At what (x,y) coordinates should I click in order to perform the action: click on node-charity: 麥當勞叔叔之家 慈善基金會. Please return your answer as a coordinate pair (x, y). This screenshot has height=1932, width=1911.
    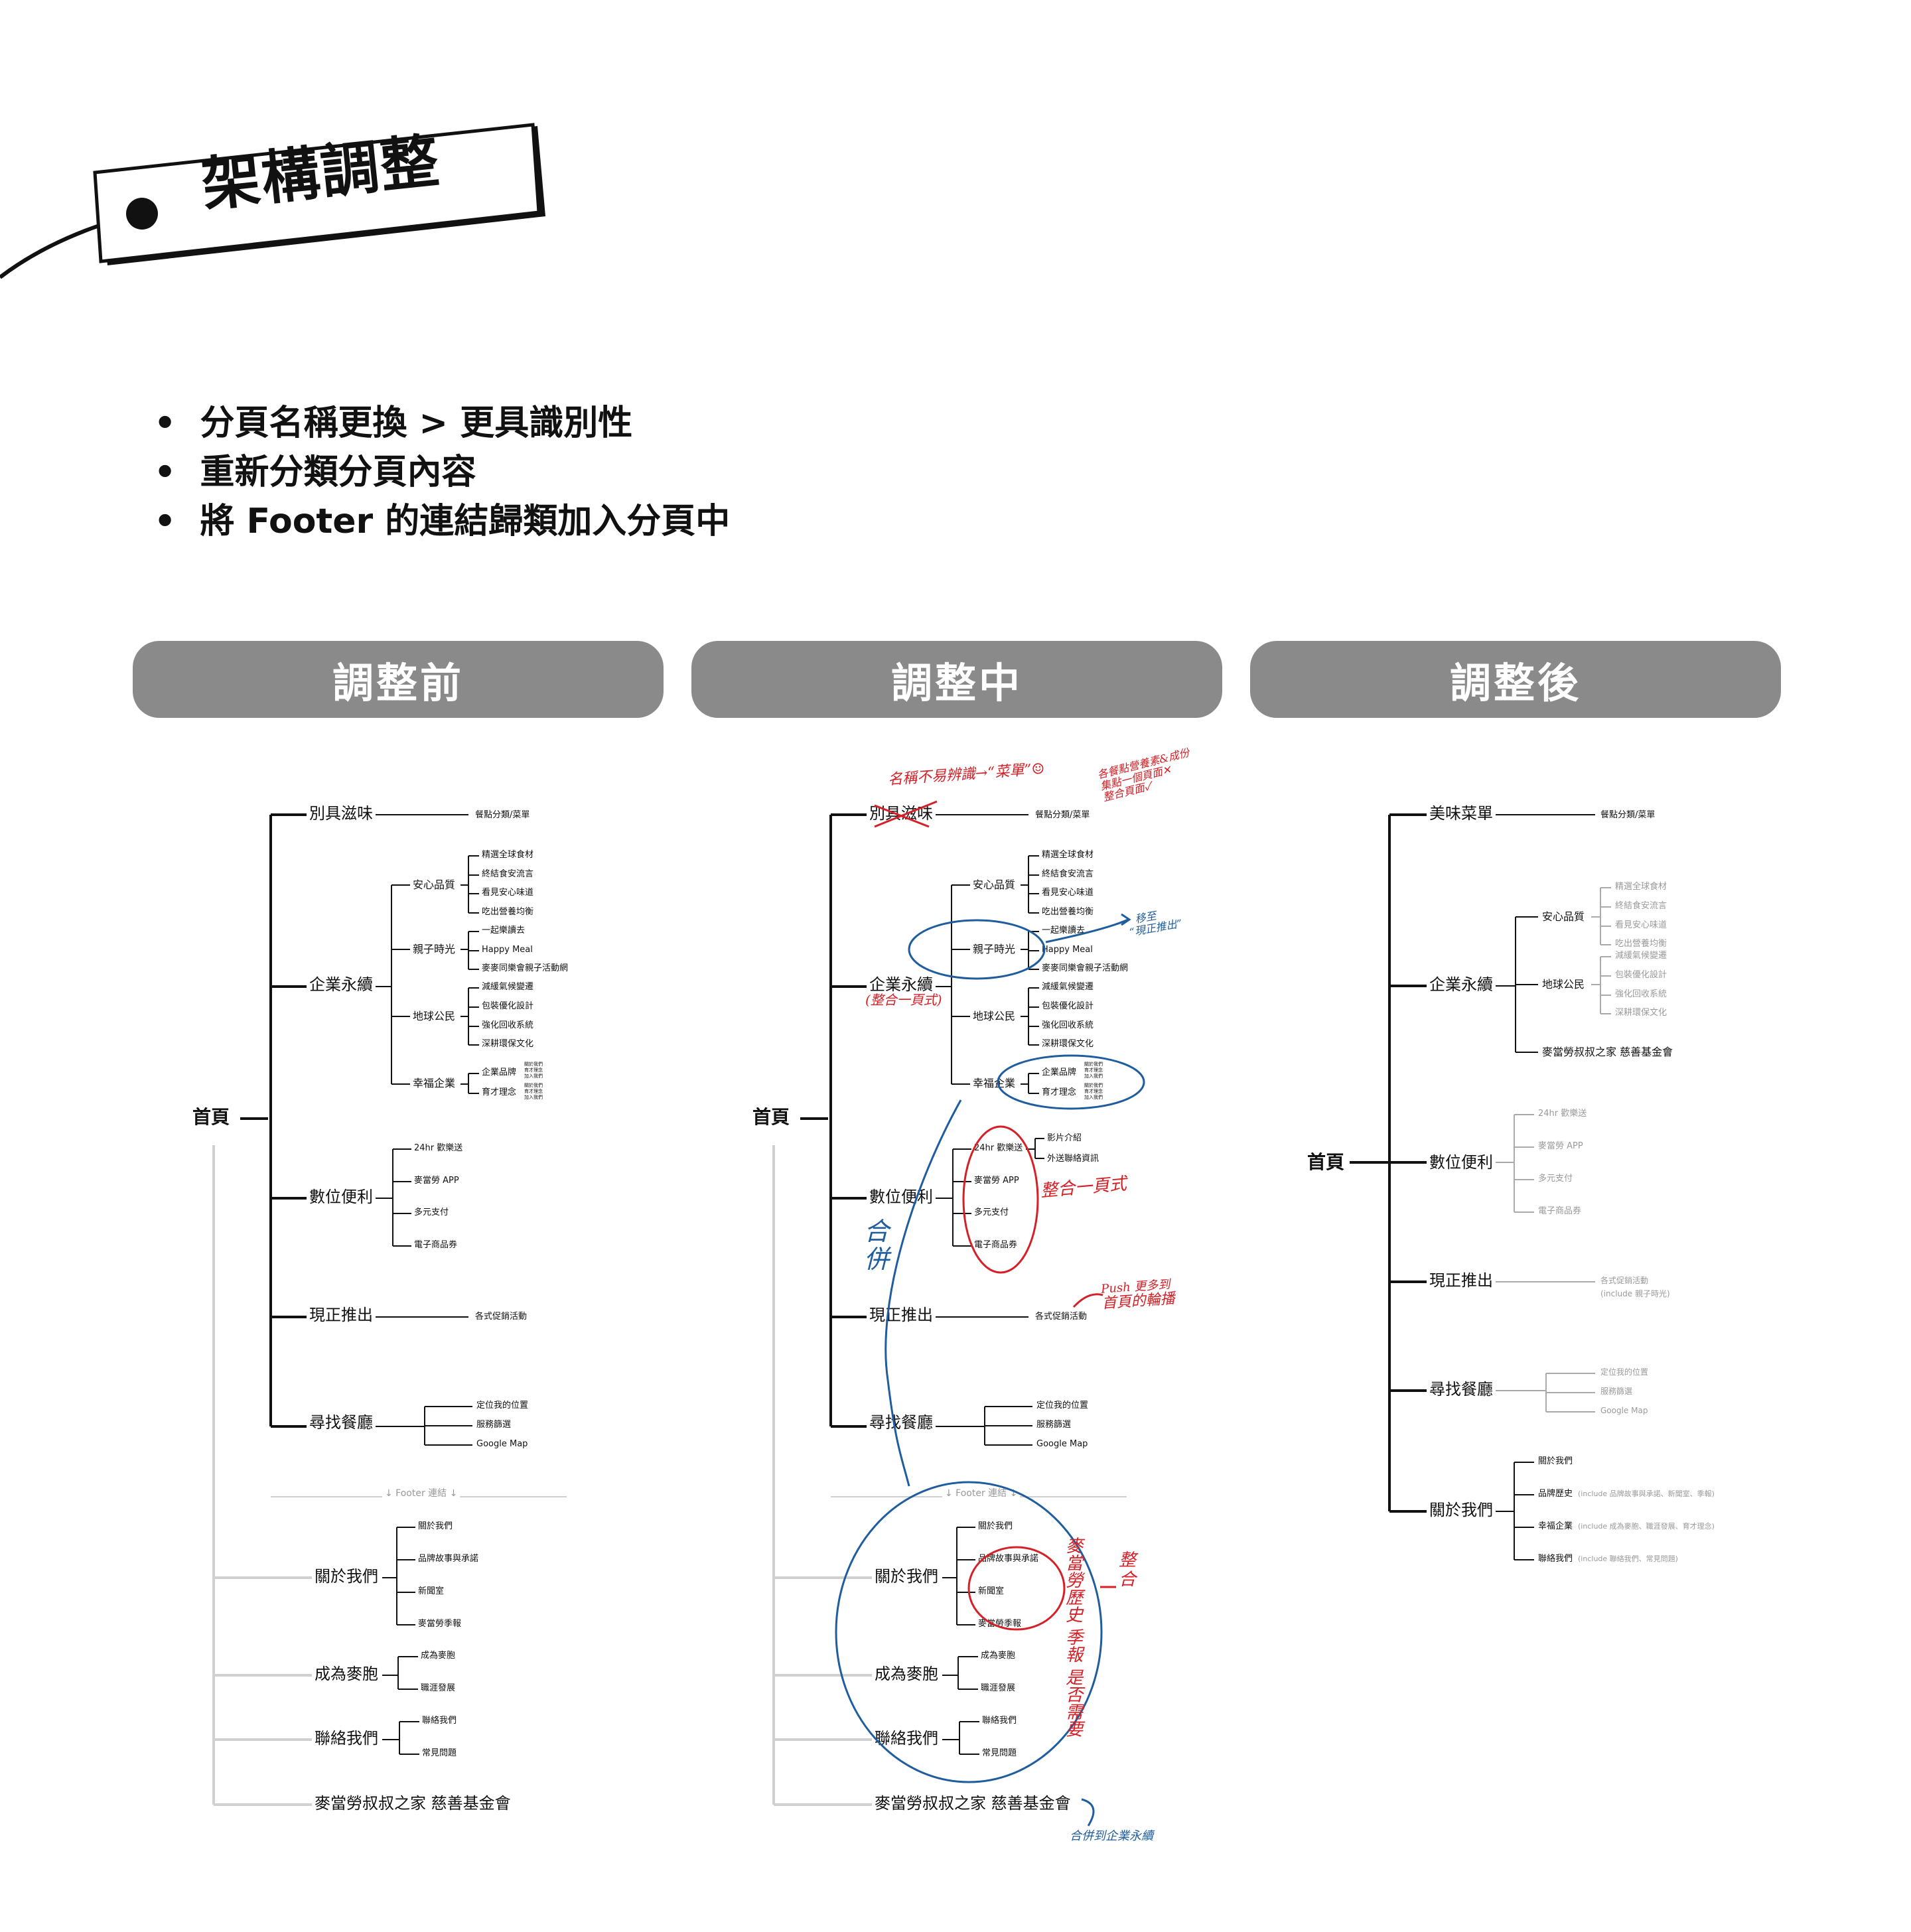
    Looking at the image, I should click on (1608, 1052).